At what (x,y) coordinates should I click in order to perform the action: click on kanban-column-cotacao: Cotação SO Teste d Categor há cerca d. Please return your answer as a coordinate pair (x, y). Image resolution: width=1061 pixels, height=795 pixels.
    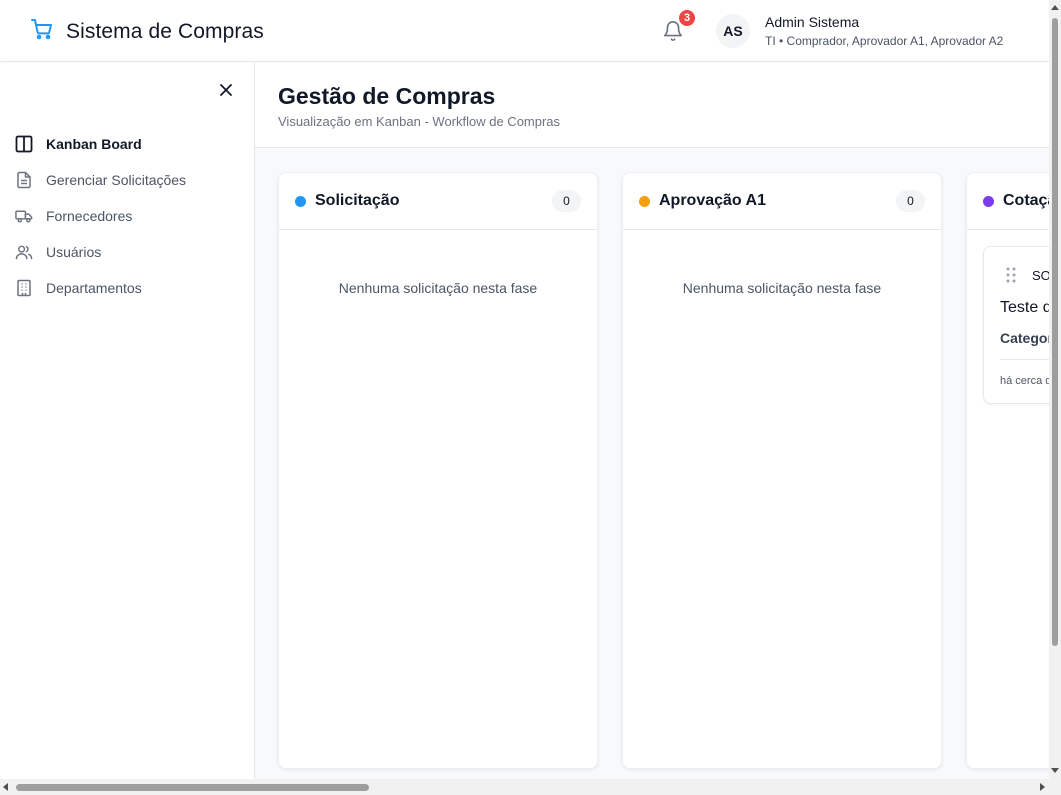
    Looking at the image, I should click on (1007, 470).